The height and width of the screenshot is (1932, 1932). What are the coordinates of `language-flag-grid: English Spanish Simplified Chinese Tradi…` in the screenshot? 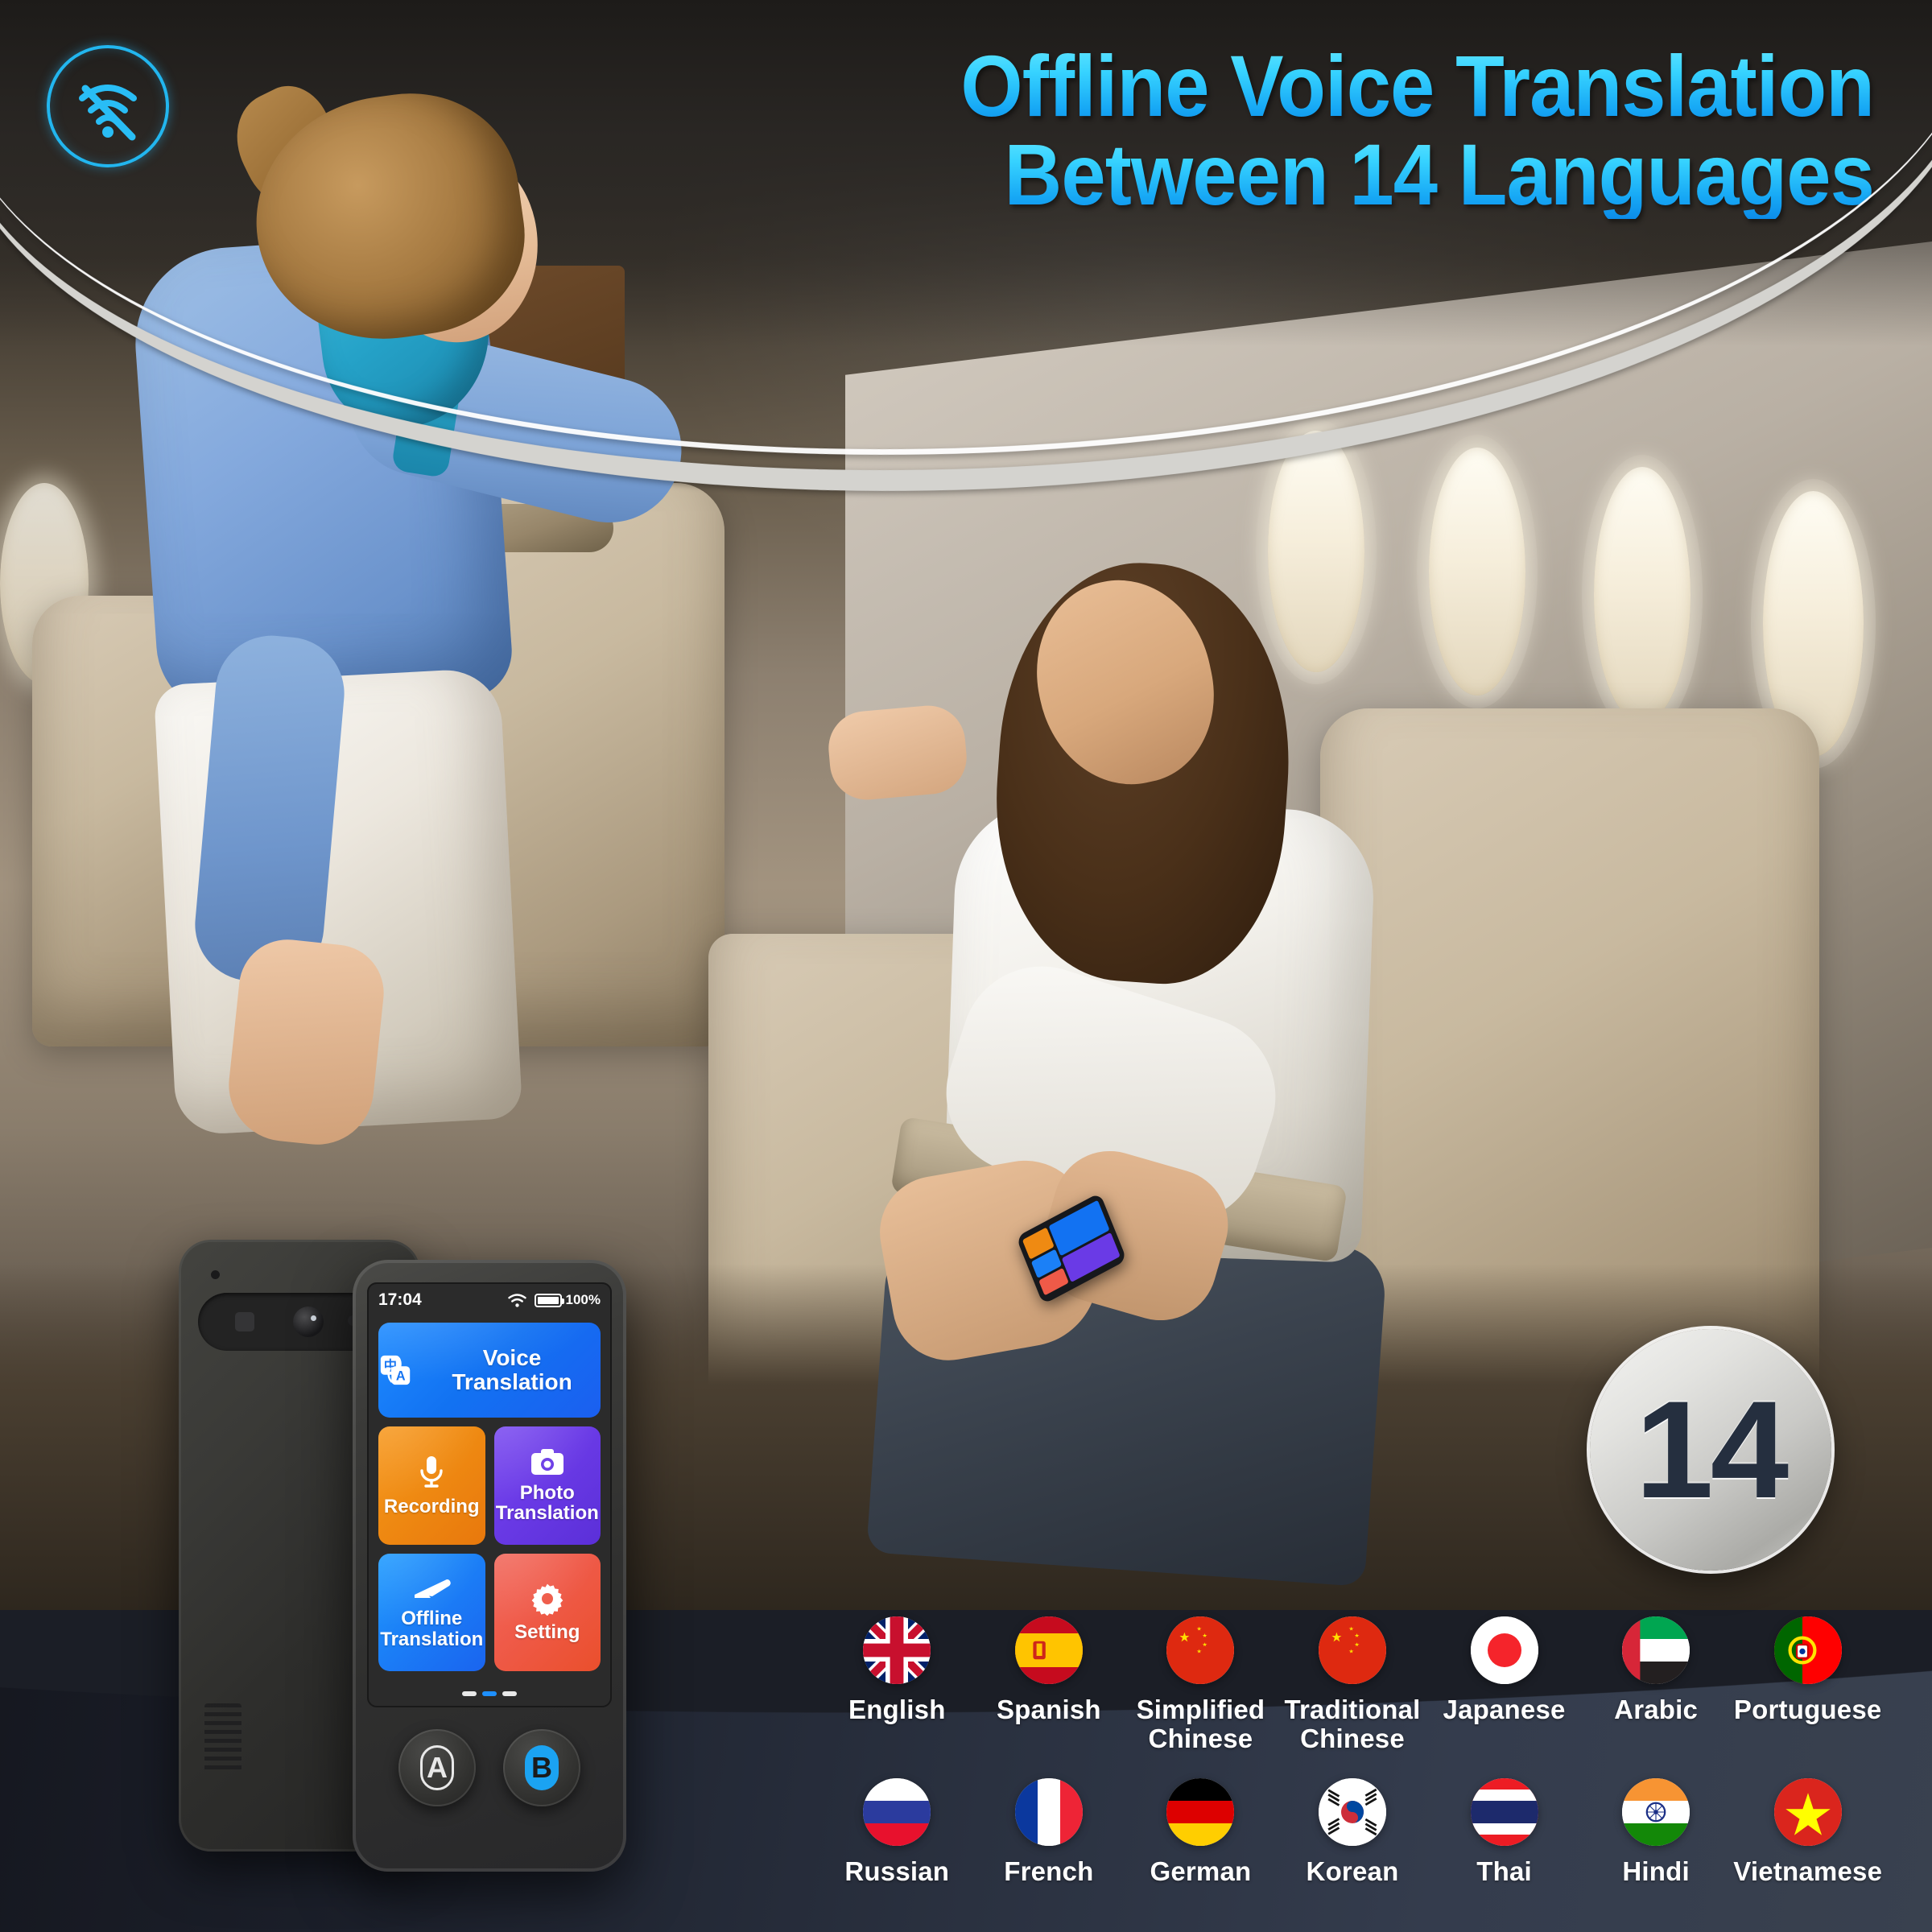 It's located at (1352, 1751).